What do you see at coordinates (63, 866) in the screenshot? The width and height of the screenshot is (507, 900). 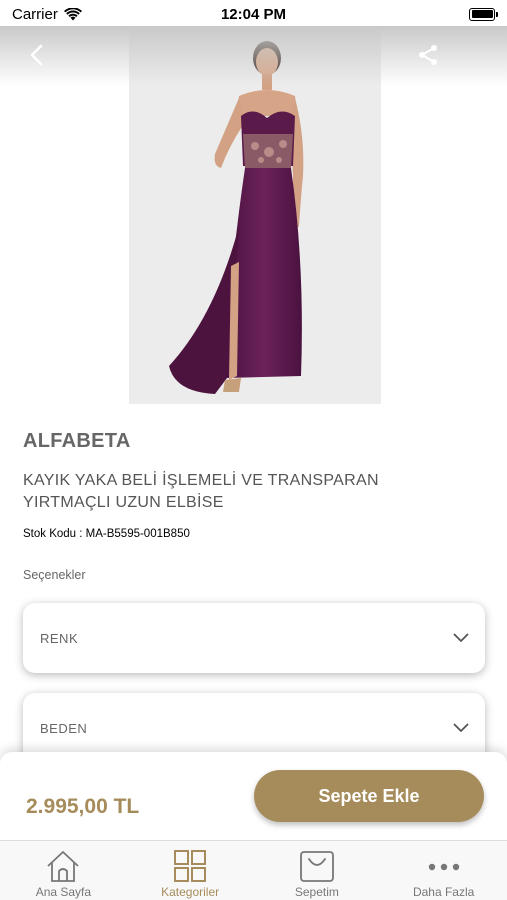 I see `home-icon` at bounding box center [63, 866].